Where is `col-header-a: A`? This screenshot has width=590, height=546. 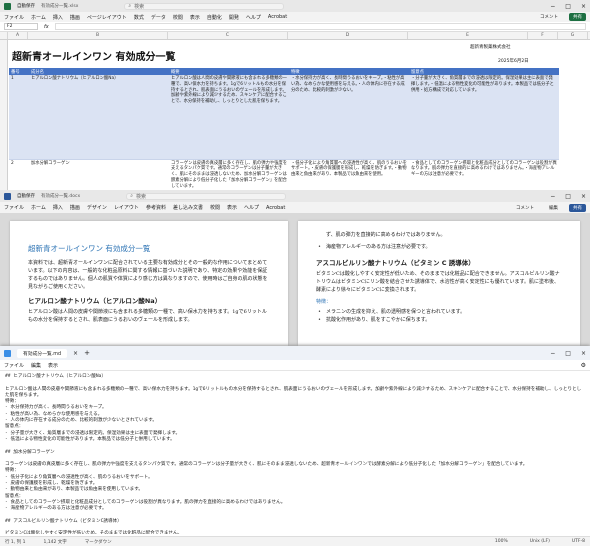 col-header-a: A is located at coordinates (18, 35).